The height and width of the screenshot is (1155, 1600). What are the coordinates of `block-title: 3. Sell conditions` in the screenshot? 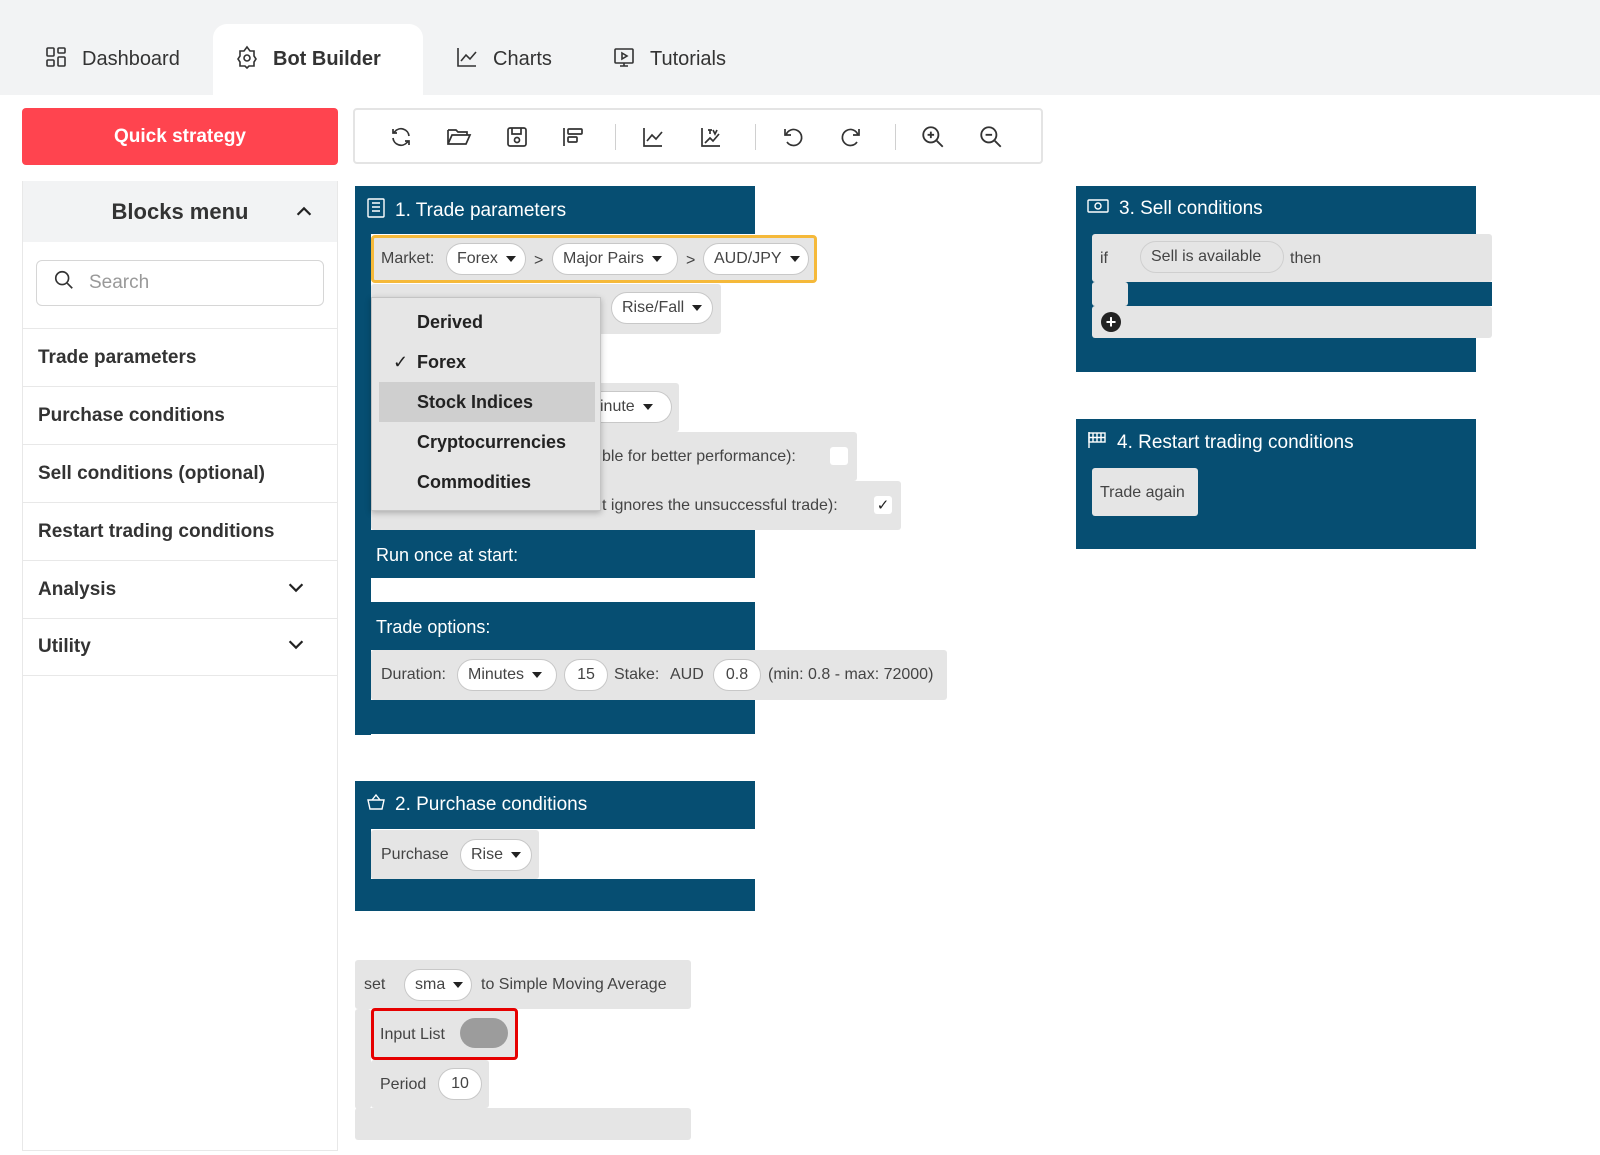 It's located at (1191, 208).